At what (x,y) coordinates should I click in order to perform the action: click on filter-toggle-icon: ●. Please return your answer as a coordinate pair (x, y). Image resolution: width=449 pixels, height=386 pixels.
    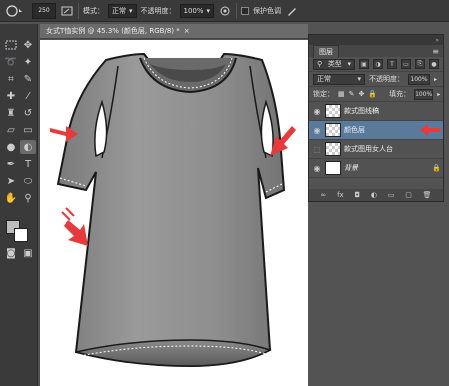
    Looking at the image, I should click on (434, 64).